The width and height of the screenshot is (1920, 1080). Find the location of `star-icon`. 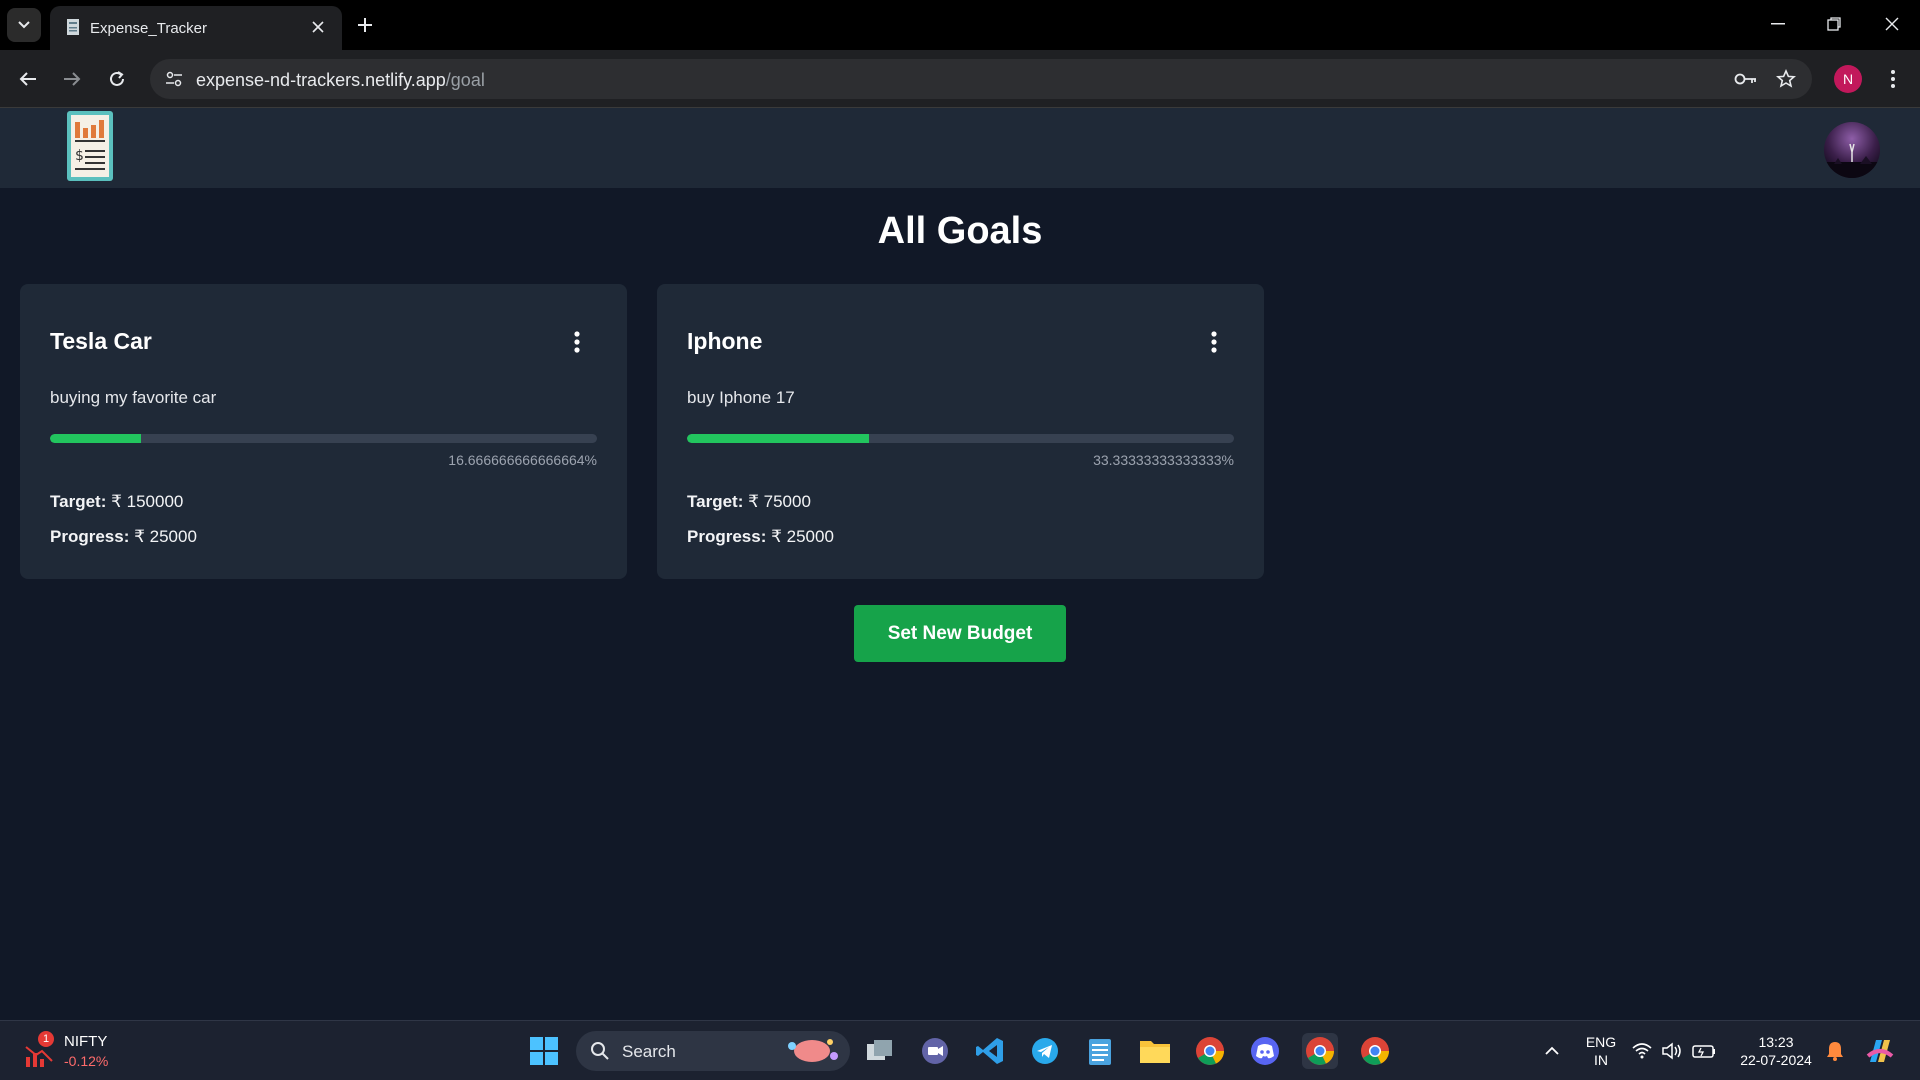

star-icon is located at coordinates (1786, 78).